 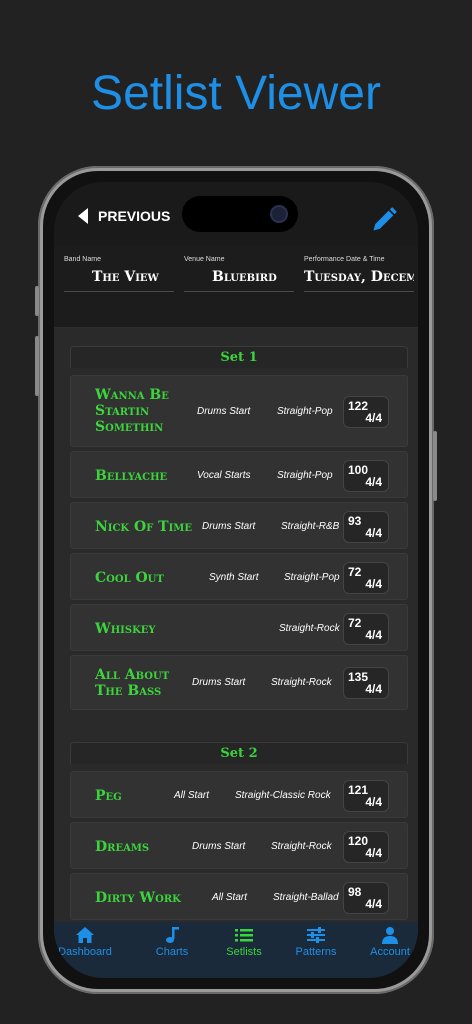 I want to click on tab-account: Account, so click(x=384, y=942).